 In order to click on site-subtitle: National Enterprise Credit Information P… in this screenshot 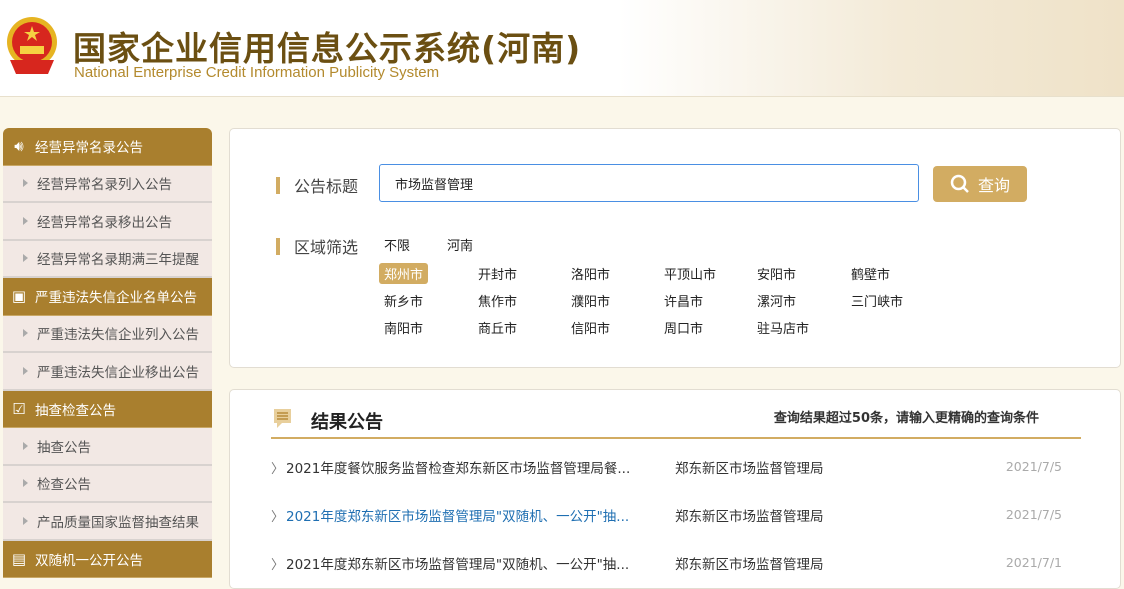, I will do `click(257, 72)`.